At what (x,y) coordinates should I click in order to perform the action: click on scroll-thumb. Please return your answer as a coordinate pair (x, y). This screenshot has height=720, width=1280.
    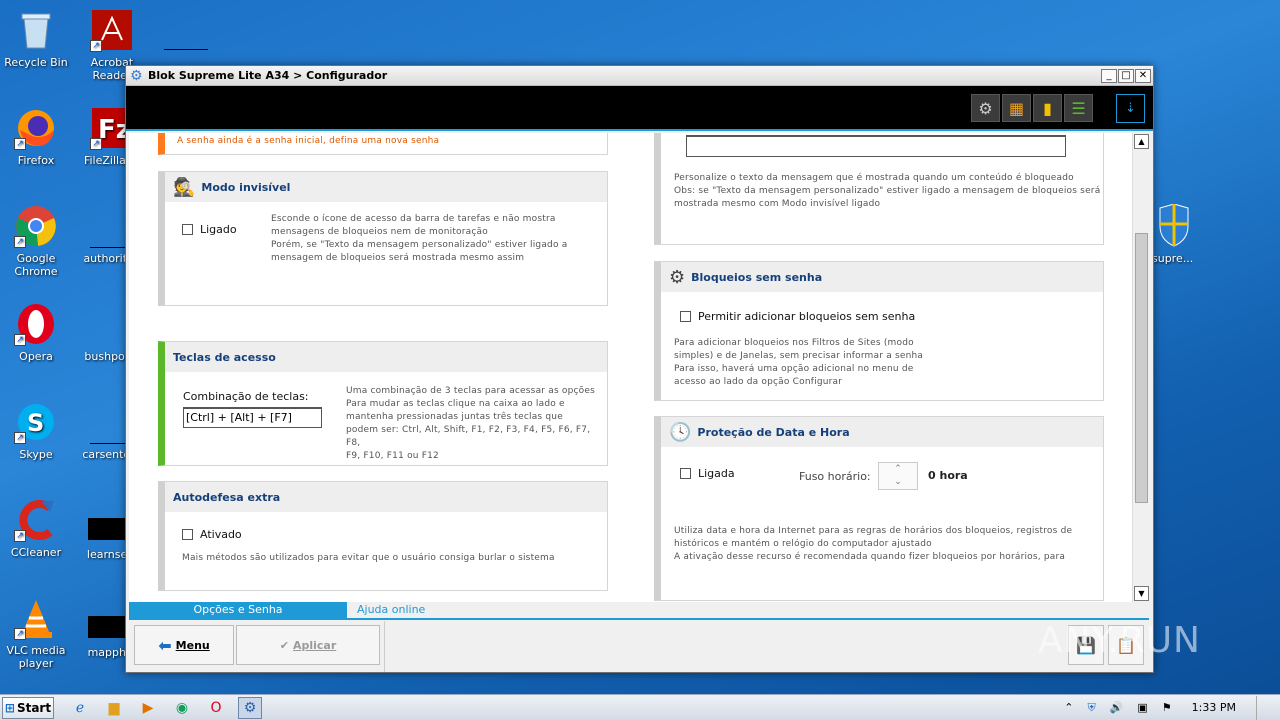
    Looking at the image, I should click on (1141, 368).